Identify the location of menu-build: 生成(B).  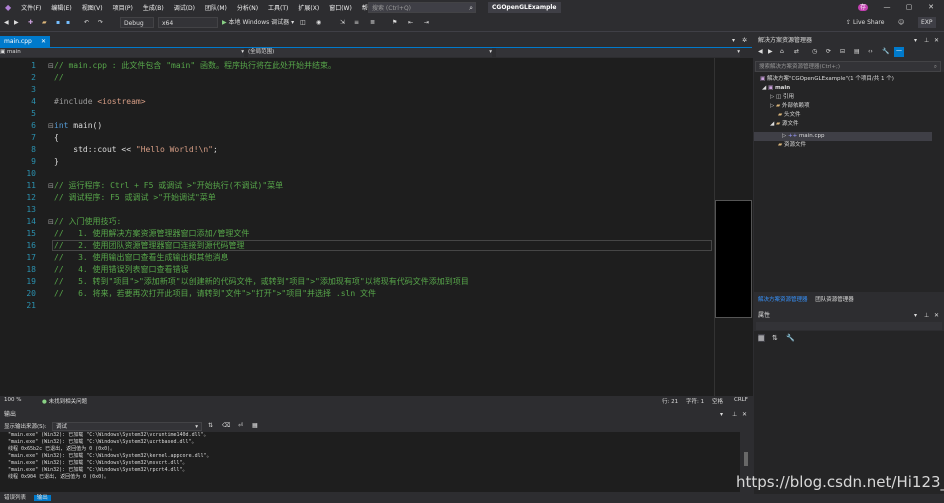
(153, 7).